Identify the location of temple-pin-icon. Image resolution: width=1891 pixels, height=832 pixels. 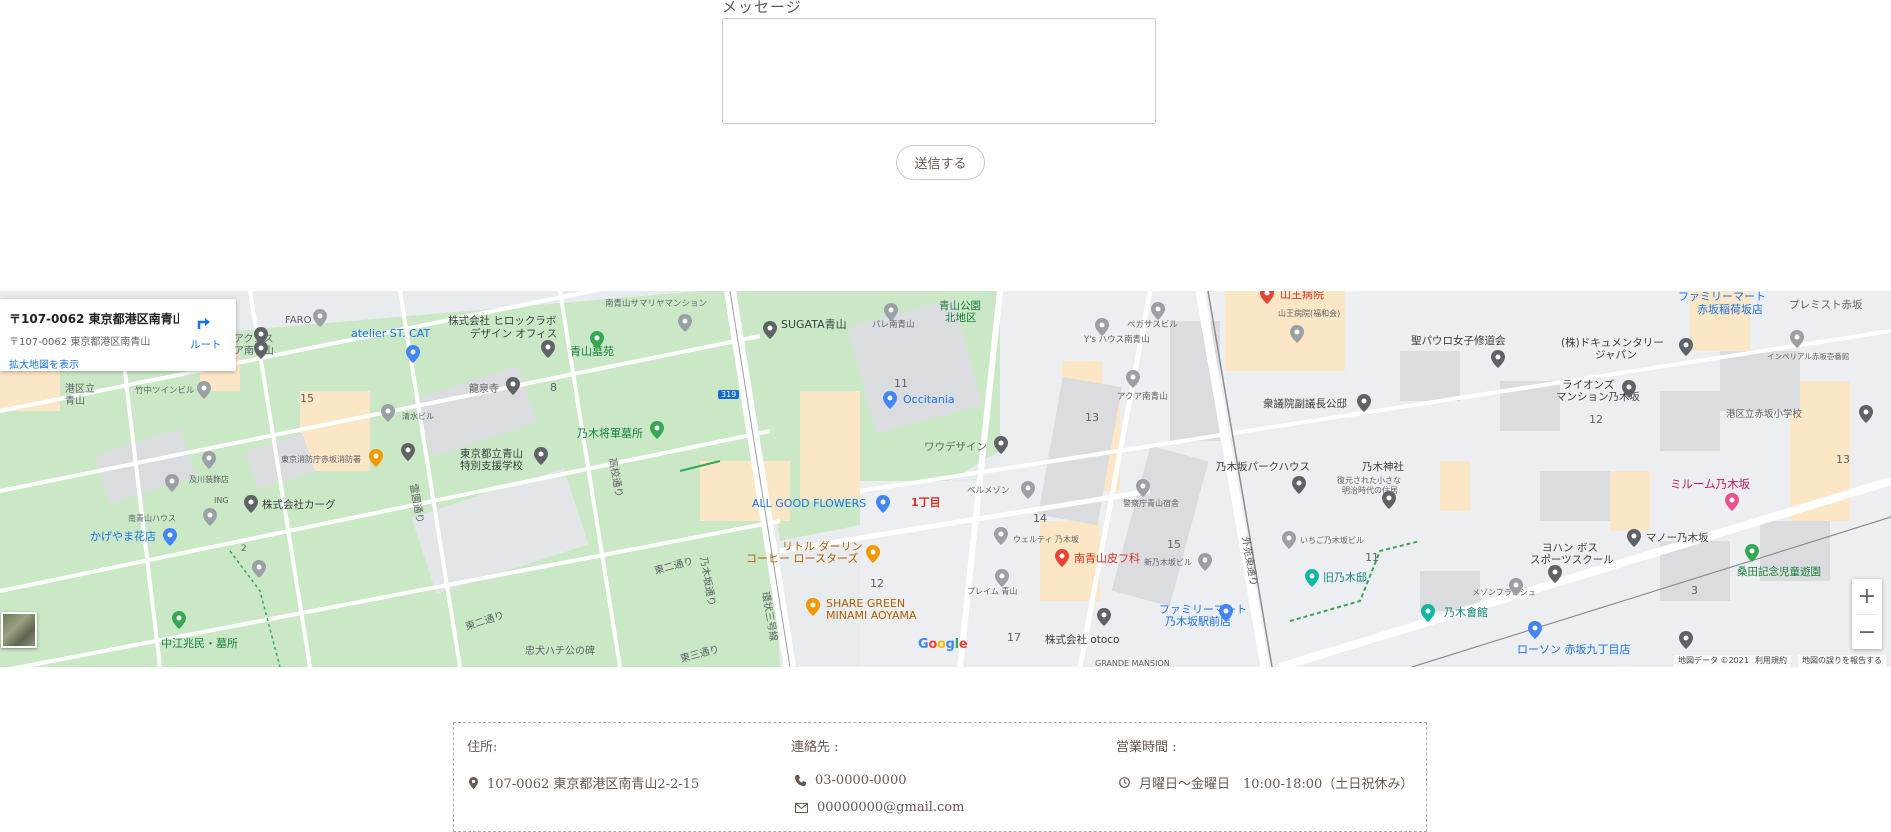
(513, 386).